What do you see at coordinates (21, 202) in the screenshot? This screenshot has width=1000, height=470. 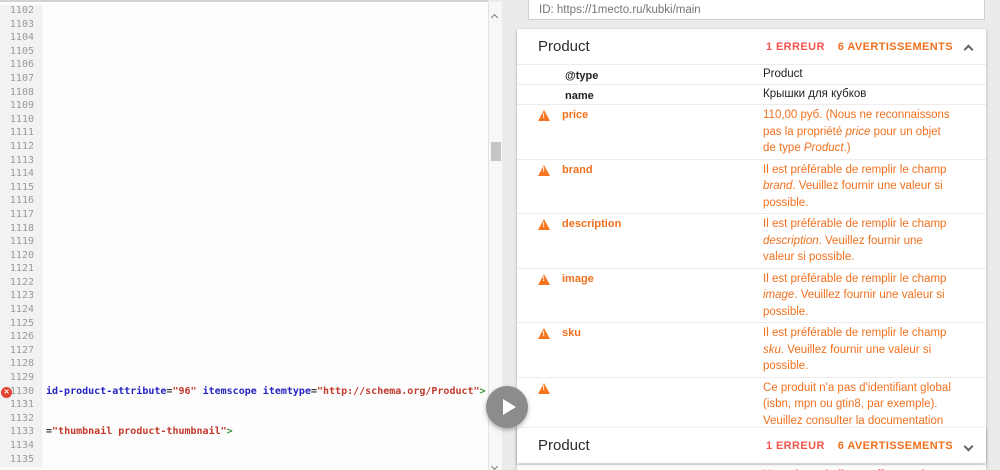 I see `line-number: 1116` at bounding box center [21, 202].